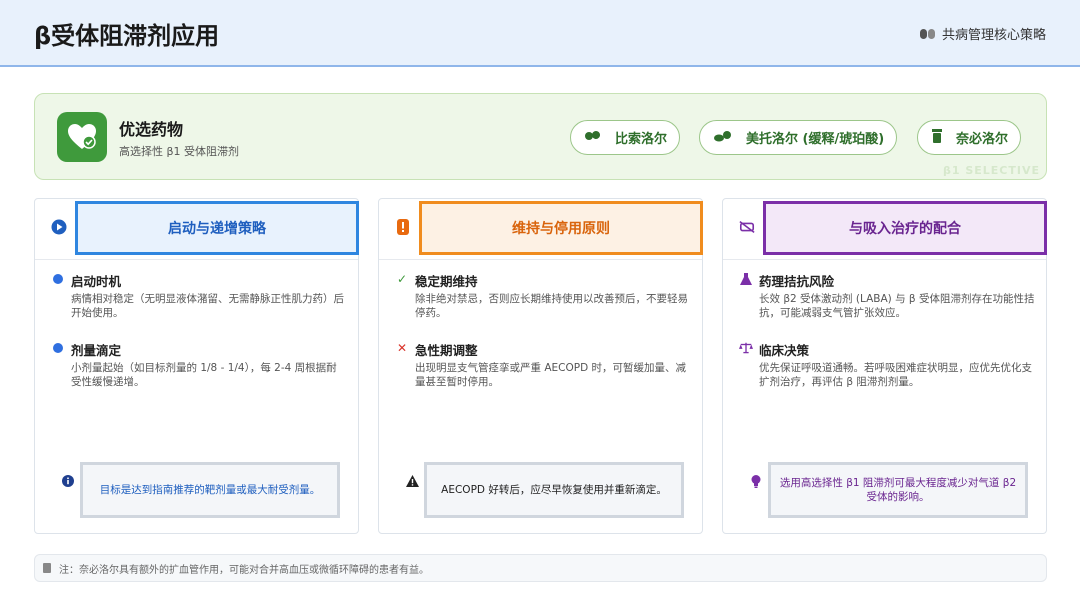 The height and width of the screenshot is (608, 1080). What do you see at coordinates (993, 35) in the screenshot?
I see `header-subtitle-text: 共病管理核心策略` at bounding box center [993, 35].